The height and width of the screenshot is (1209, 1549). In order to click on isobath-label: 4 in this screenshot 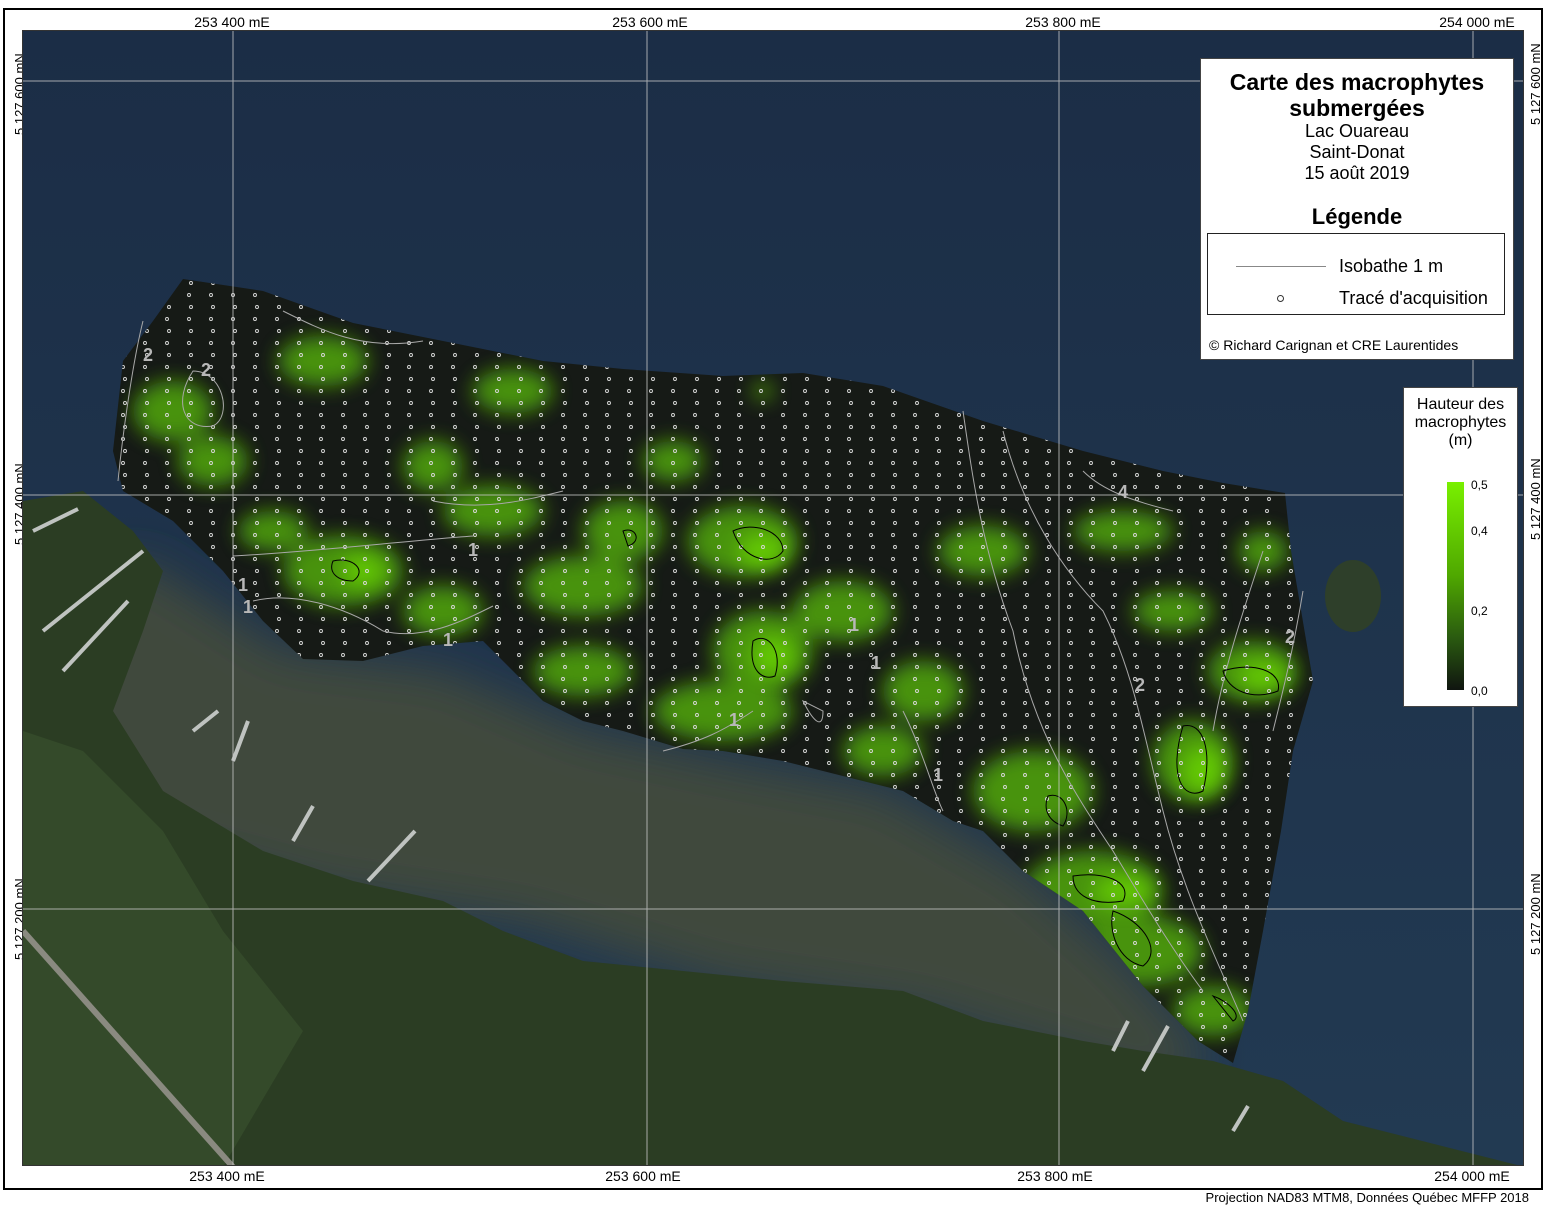, I will do `click(1123, 492)`.